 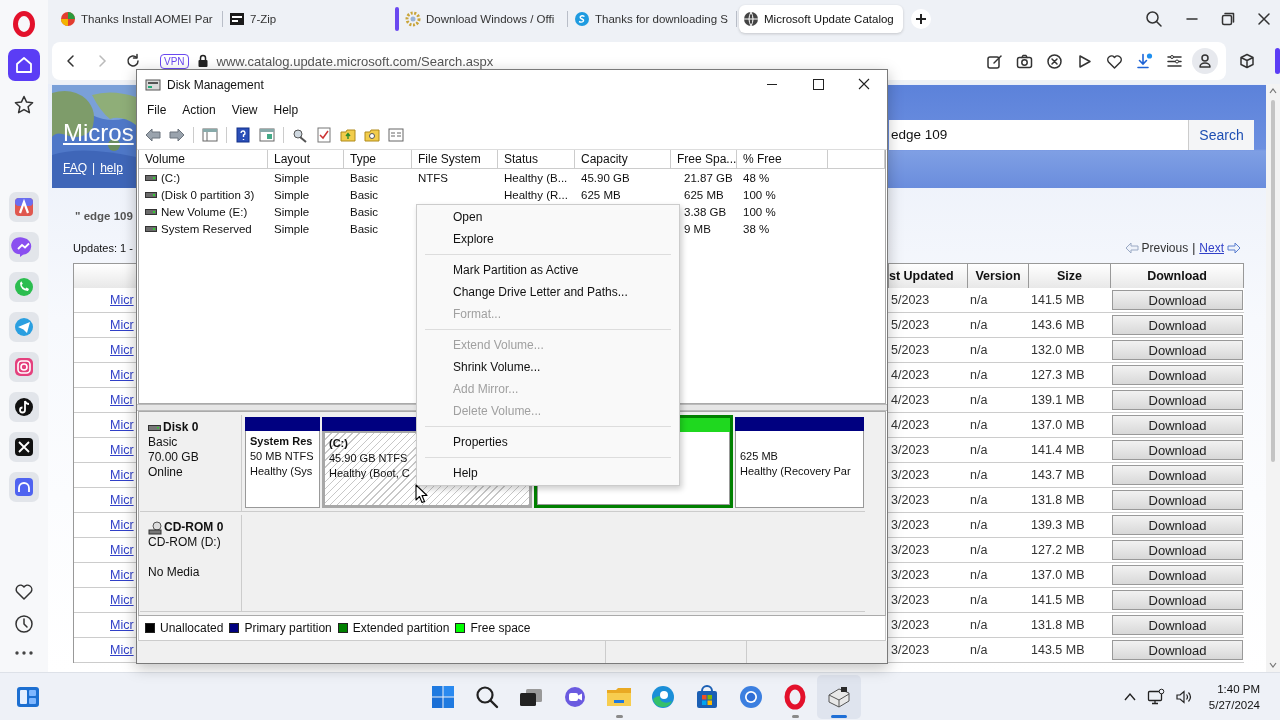 I want to click on download-icon, so click(x=1144, y=61).